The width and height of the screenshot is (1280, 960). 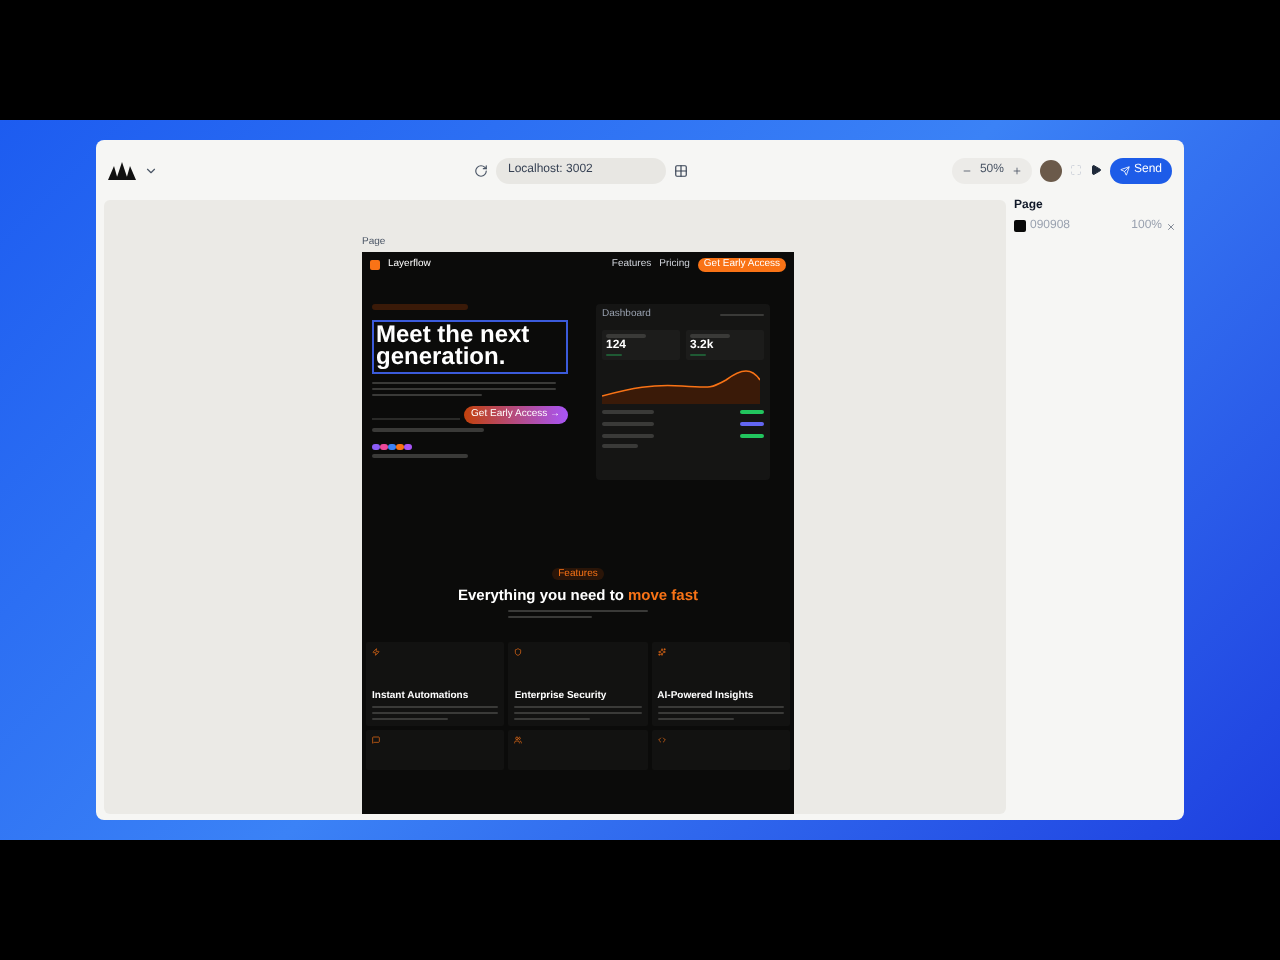 What do you see at coordinates (1095, 170) in the screenshot?
I see `play-icon` at bounding box center [1095, 170].